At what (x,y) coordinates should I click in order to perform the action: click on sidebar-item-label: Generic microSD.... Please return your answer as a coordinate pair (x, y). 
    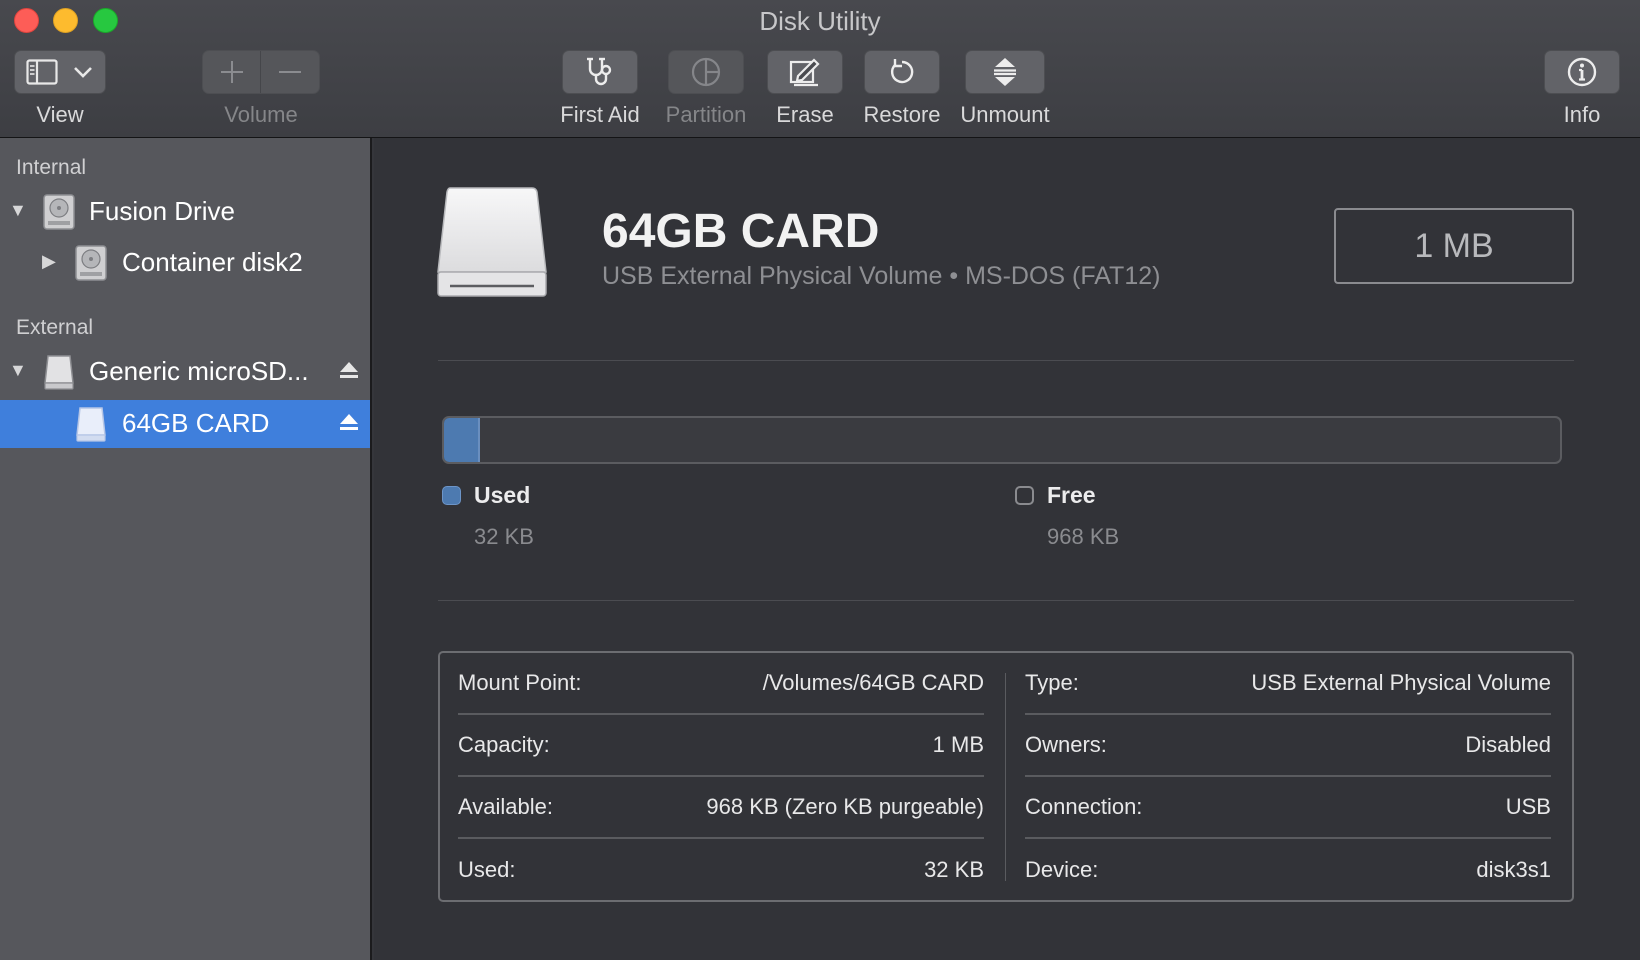
    Looking at the image, I should click on (199, 371).